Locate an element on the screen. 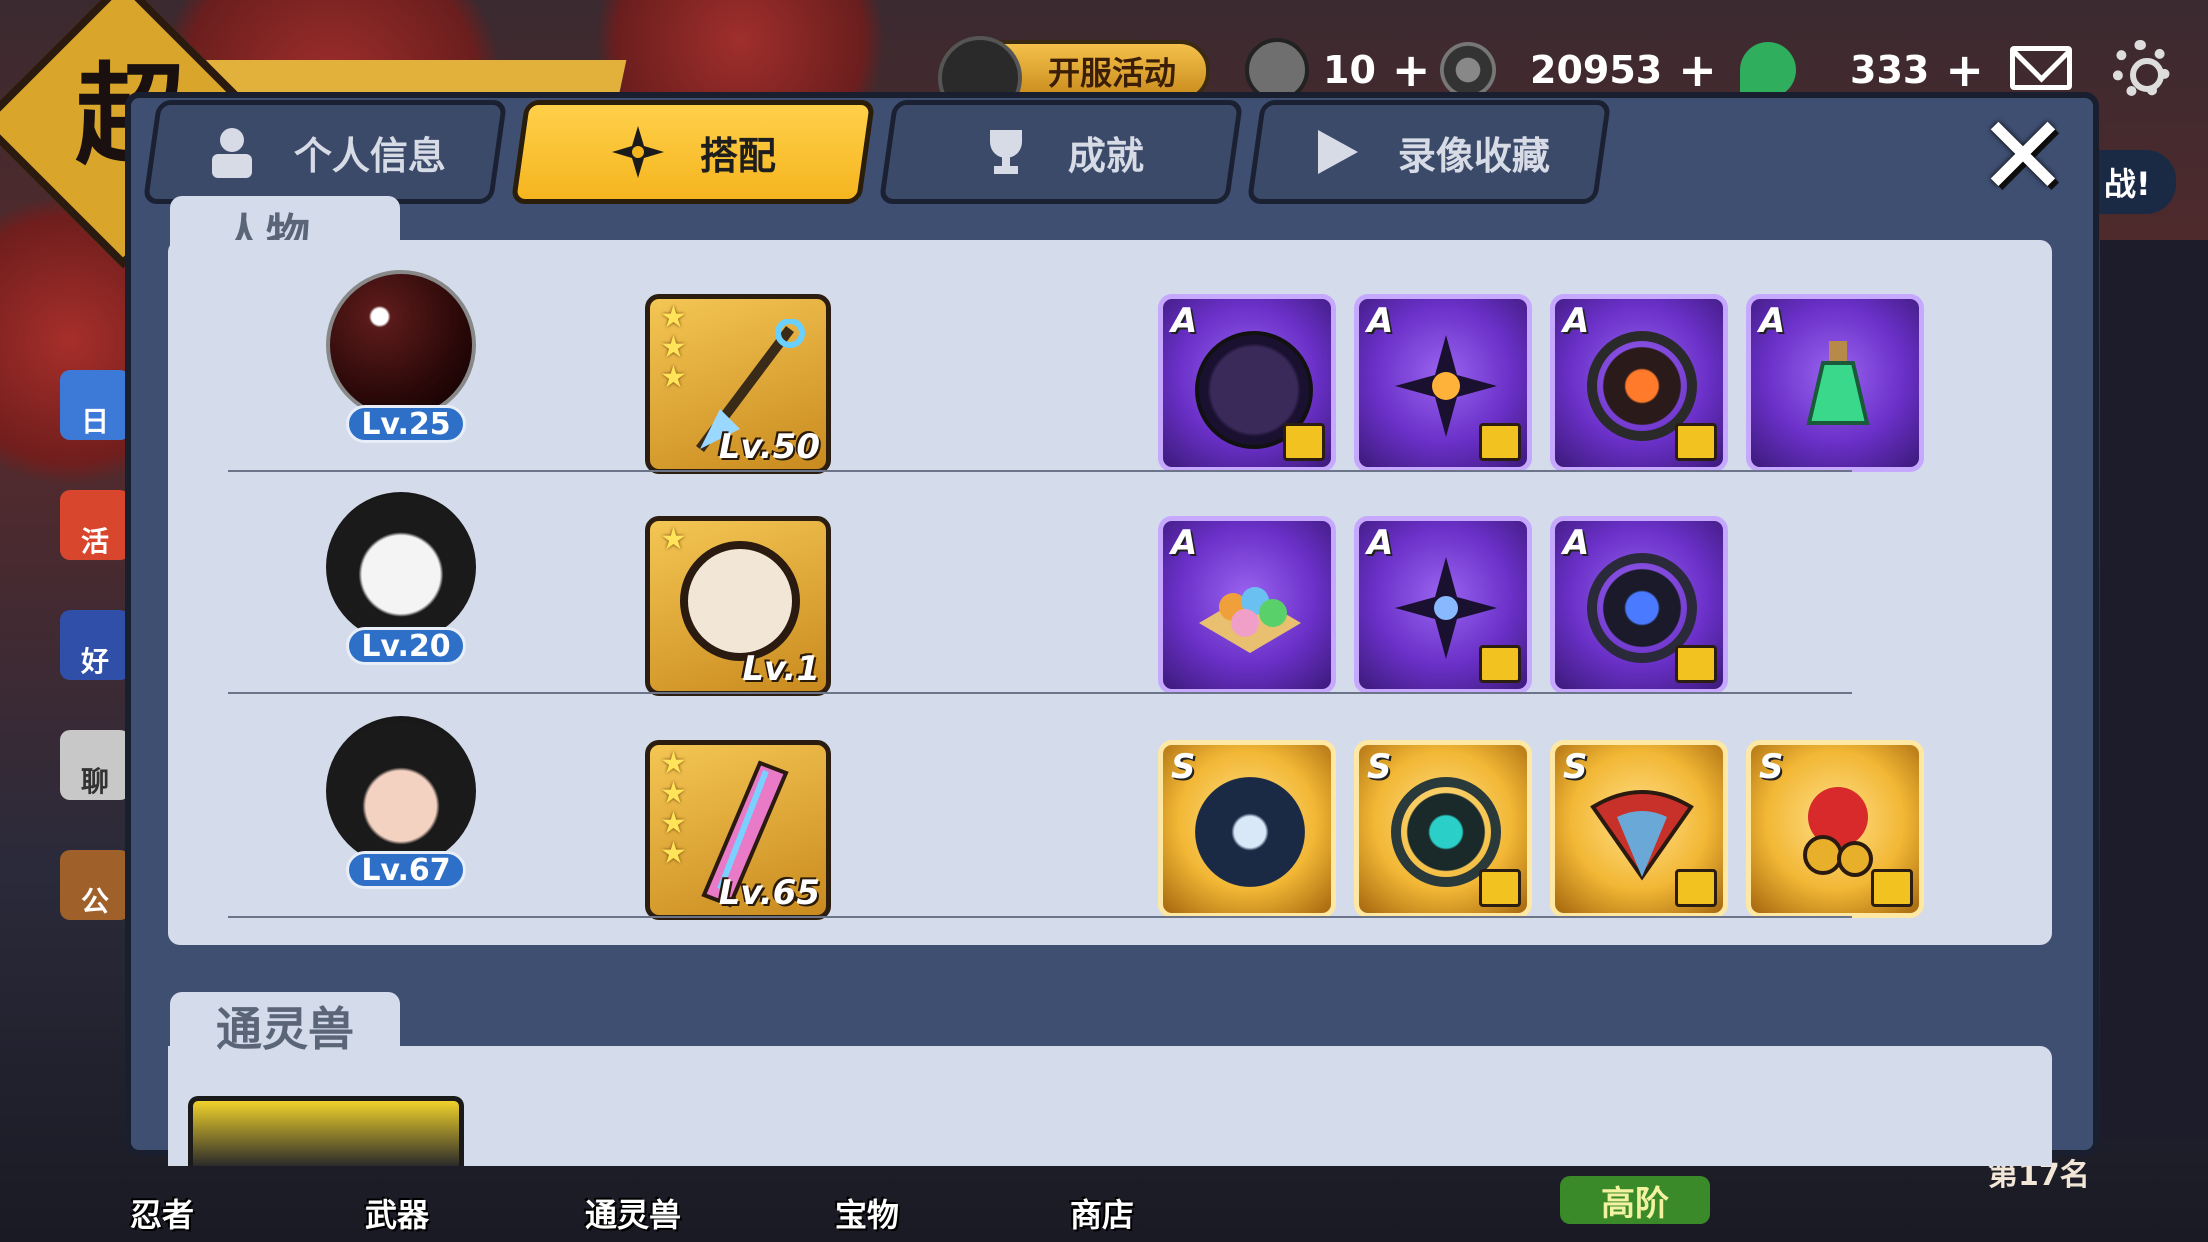  tab-achievements: 成就 is located at coordinates (1061, 152).